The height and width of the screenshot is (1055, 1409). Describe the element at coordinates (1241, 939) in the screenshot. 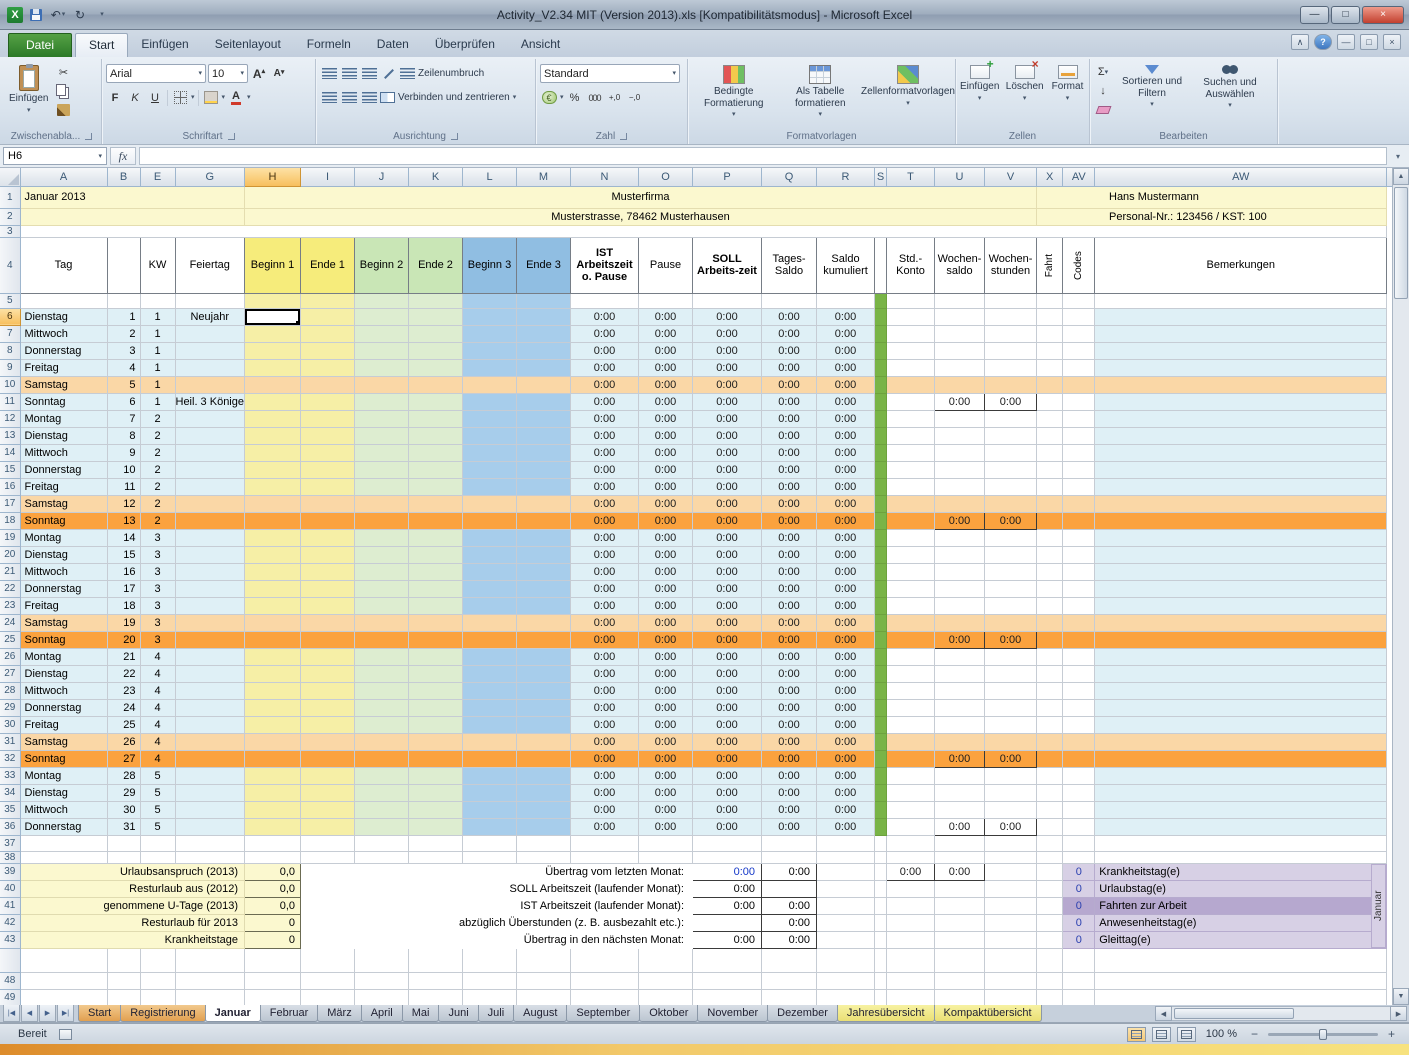

I see `summary-right-label: Gleittag(e)` at that location.